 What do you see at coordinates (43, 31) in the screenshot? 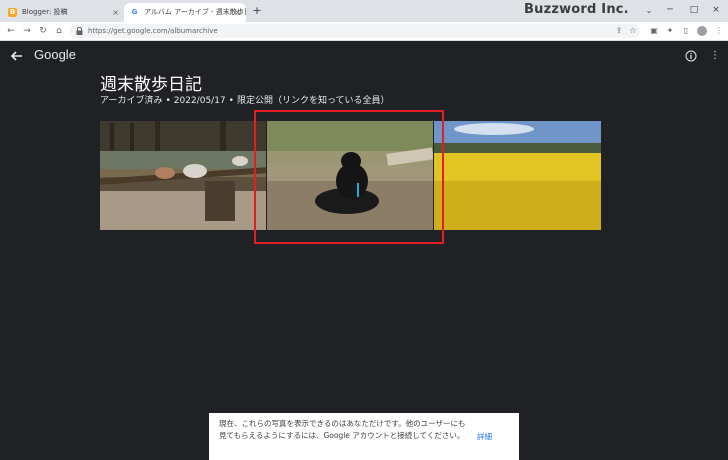
I see `reload-icon: ↻` at bounding box center [43, 31].